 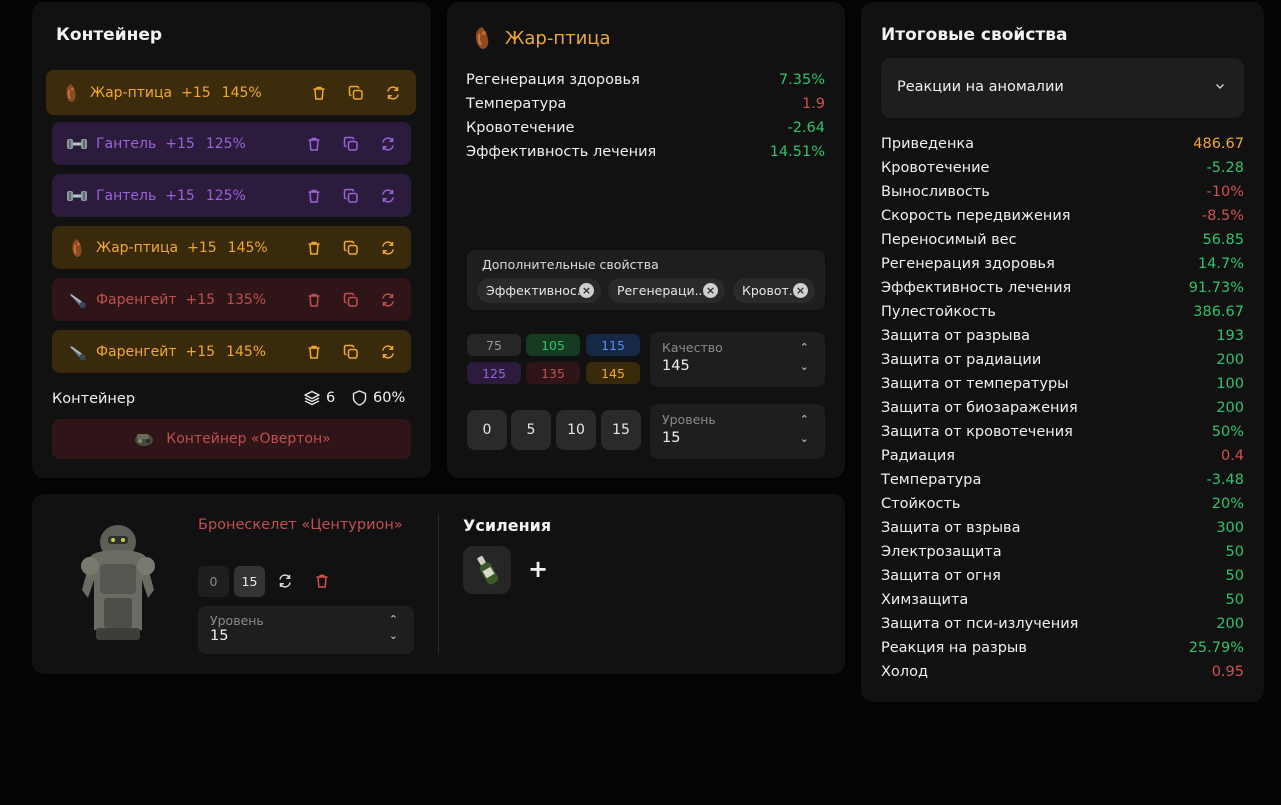 I want to click on summary-stat-row: Защита от температуры 100, so click(x=1062, y=384).